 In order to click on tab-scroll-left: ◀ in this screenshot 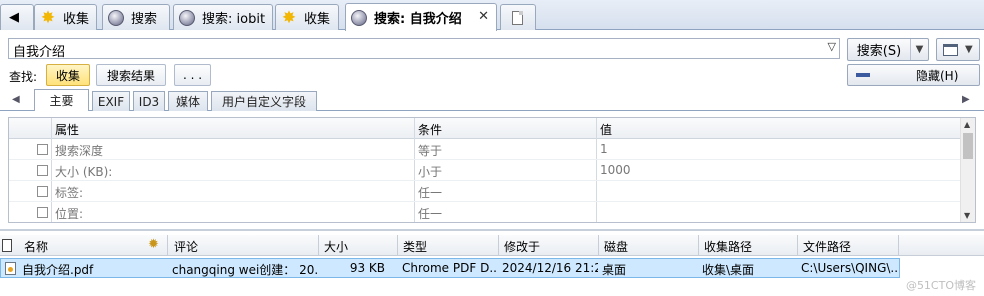, I will do `click(17, 17)`.